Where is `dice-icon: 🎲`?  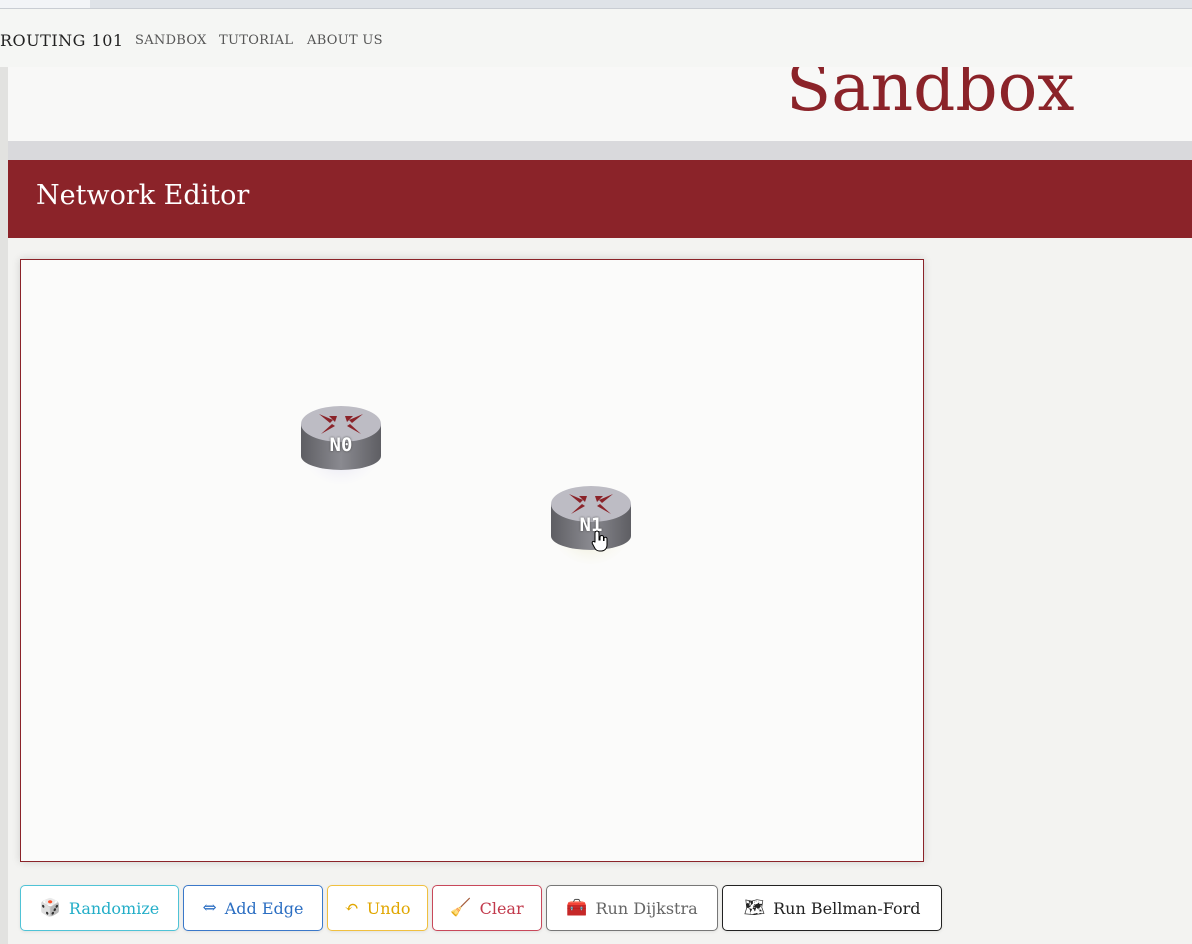 dice-icon: 🎲 is located at coordinates (50, 907).